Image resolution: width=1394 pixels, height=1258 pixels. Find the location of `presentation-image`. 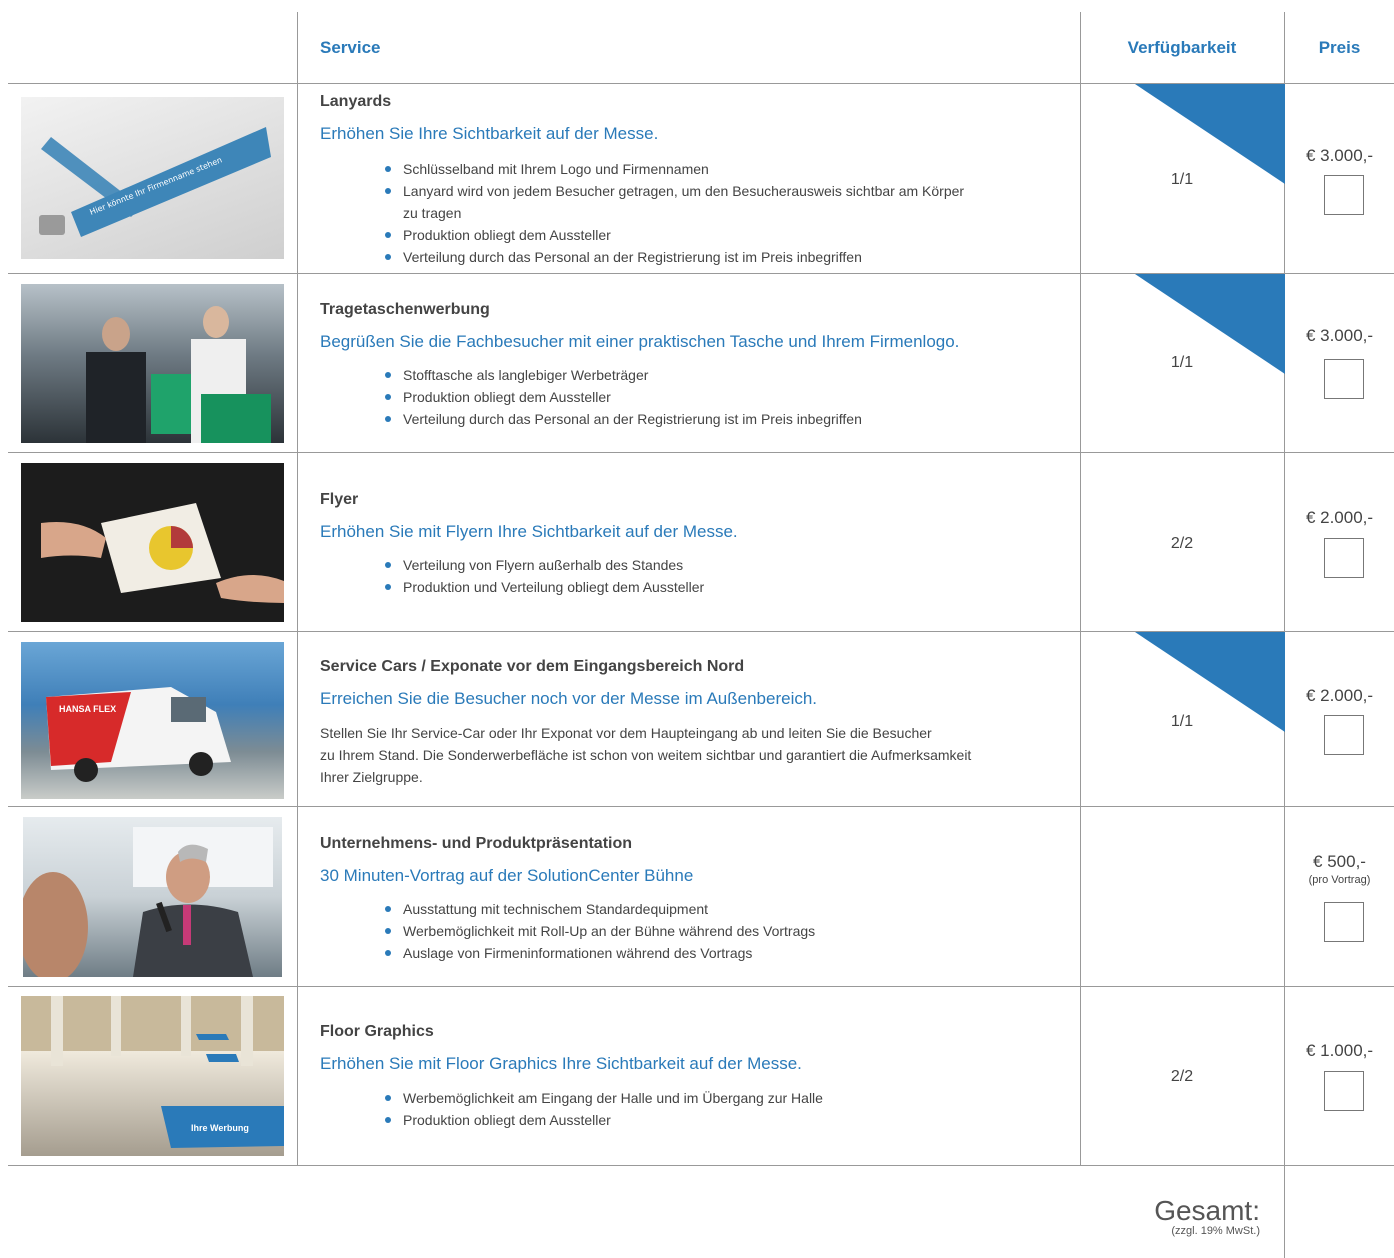

presentation-image is located at coordinates (152, 897).